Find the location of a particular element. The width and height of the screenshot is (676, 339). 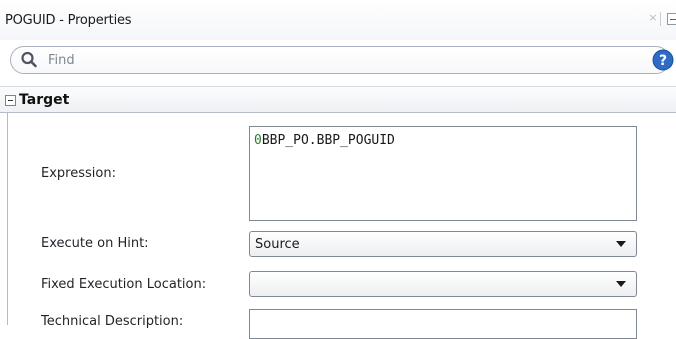

technical-description-label: Technical Description: is located at coordinates (112, 321).